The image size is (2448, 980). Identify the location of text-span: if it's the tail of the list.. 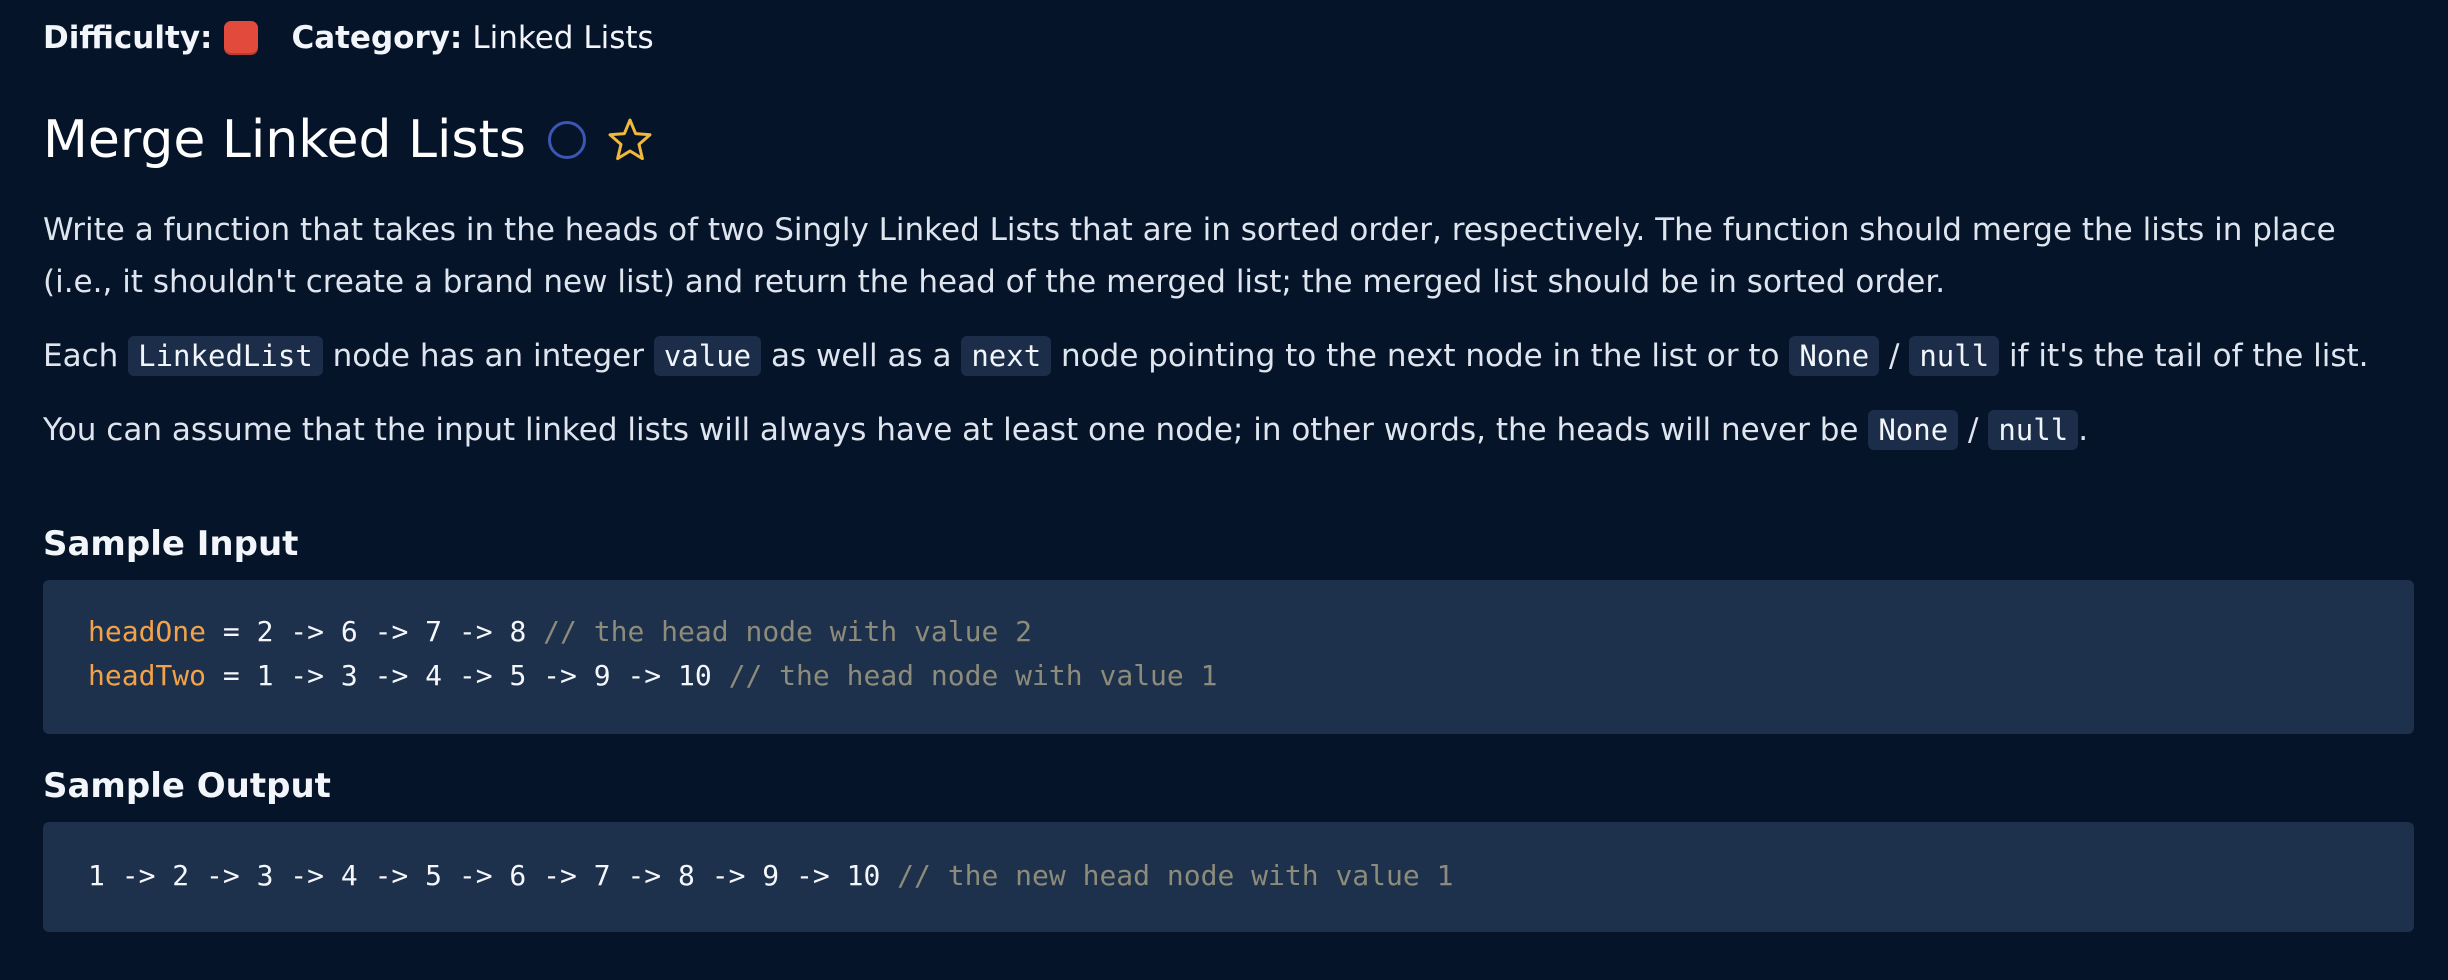
(2184, 356).